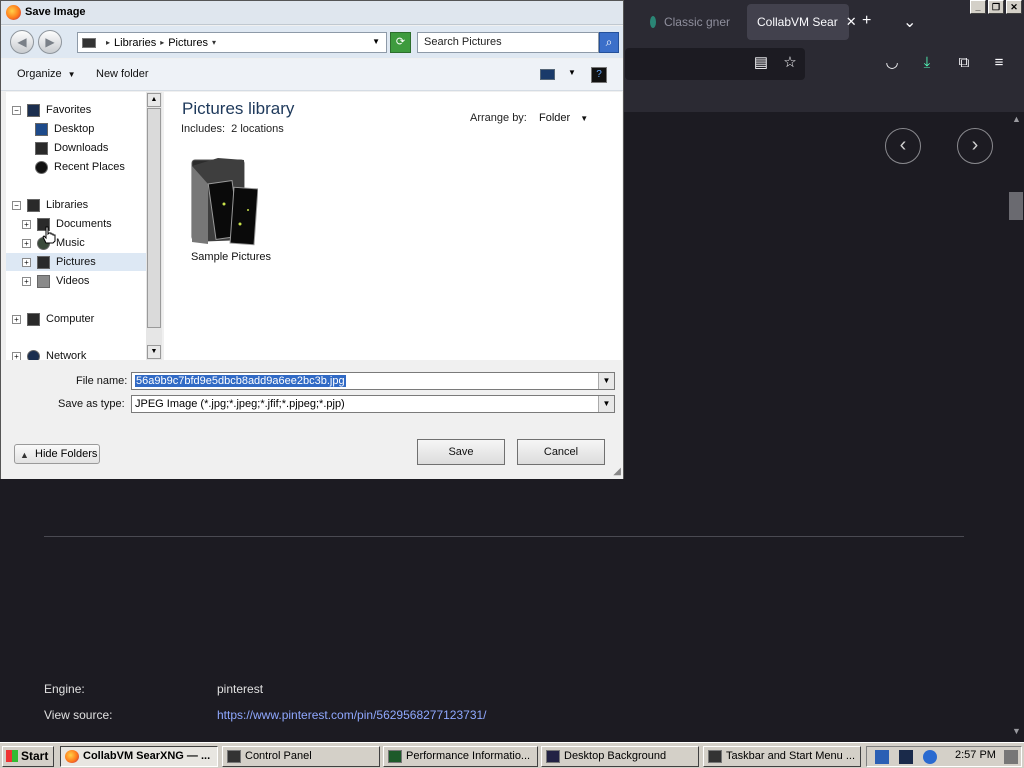 This screenshot has height=768, width=1024. Describe the element at coordinates (240, 689) in the screenshot. I see `engine-value: pinterest` at that location.